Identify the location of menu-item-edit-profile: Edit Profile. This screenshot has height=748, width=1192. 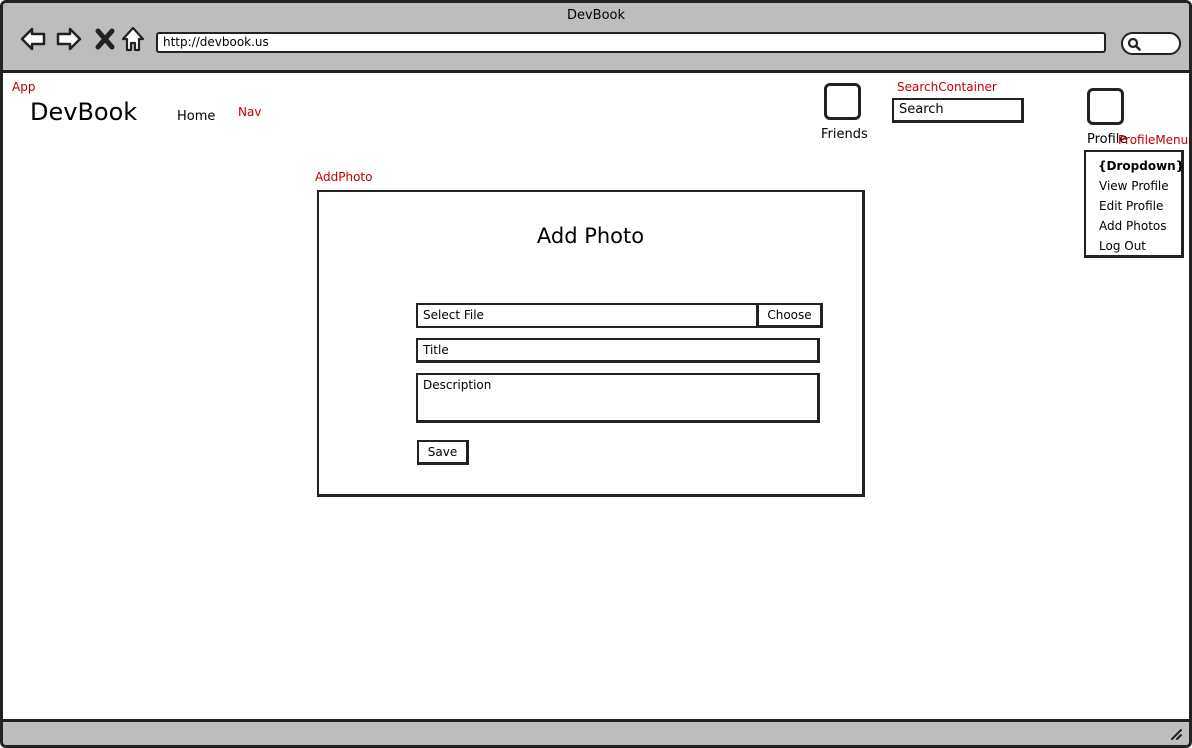
(1133, 206).